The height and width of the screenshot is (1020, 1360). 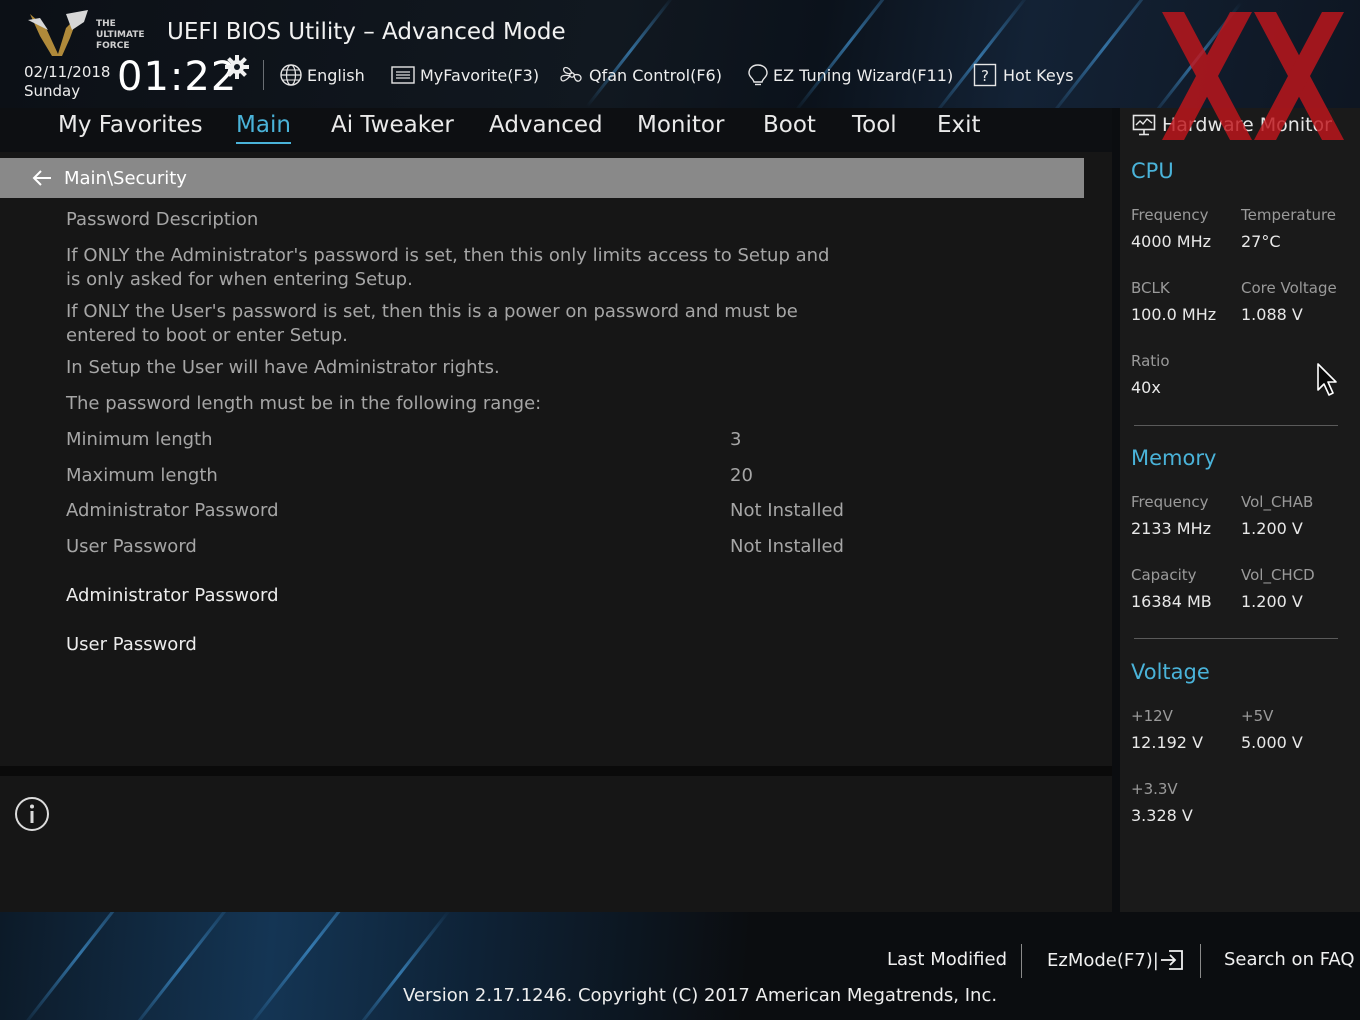 What do you see at coordinates (787, 510) in the screenshot?
I see `admin-password-status-value: Not Installed` at bounding box center [787, 510].